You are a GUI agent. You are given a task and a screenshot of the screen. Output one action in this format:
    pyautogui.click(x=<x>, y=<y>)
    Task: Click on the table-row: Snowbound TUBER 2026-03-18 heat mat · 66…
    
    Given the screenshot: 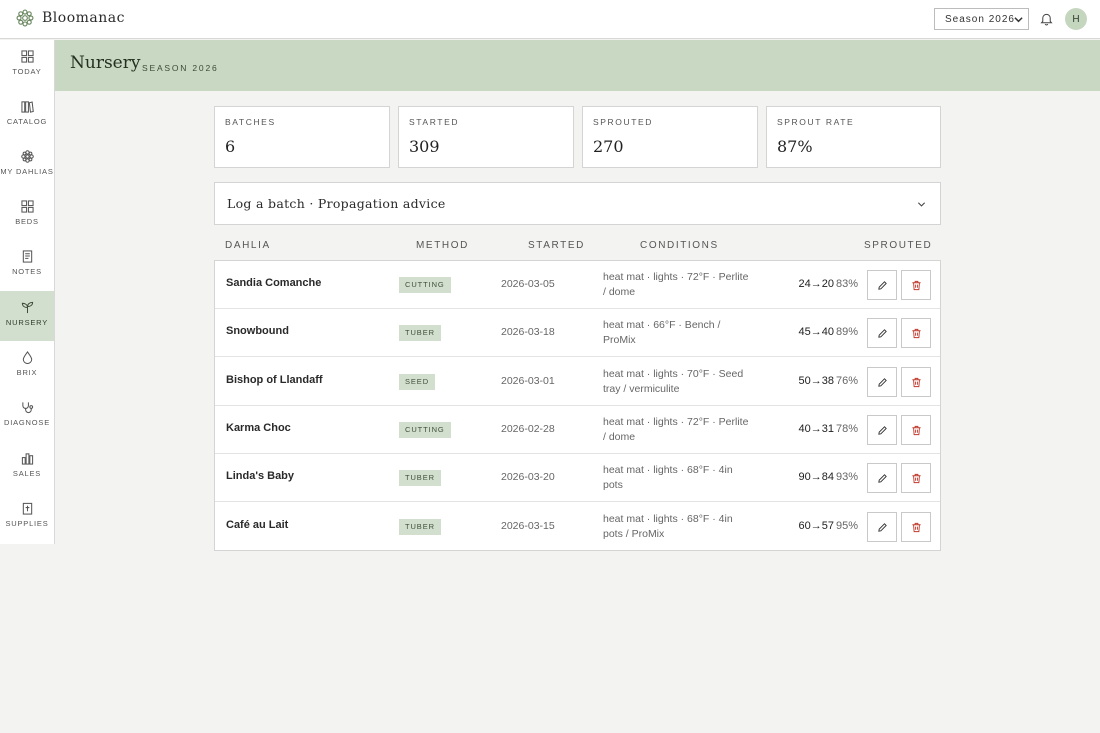 What is the action you would take?
    pyautogui.click(x=577, y=333)
    